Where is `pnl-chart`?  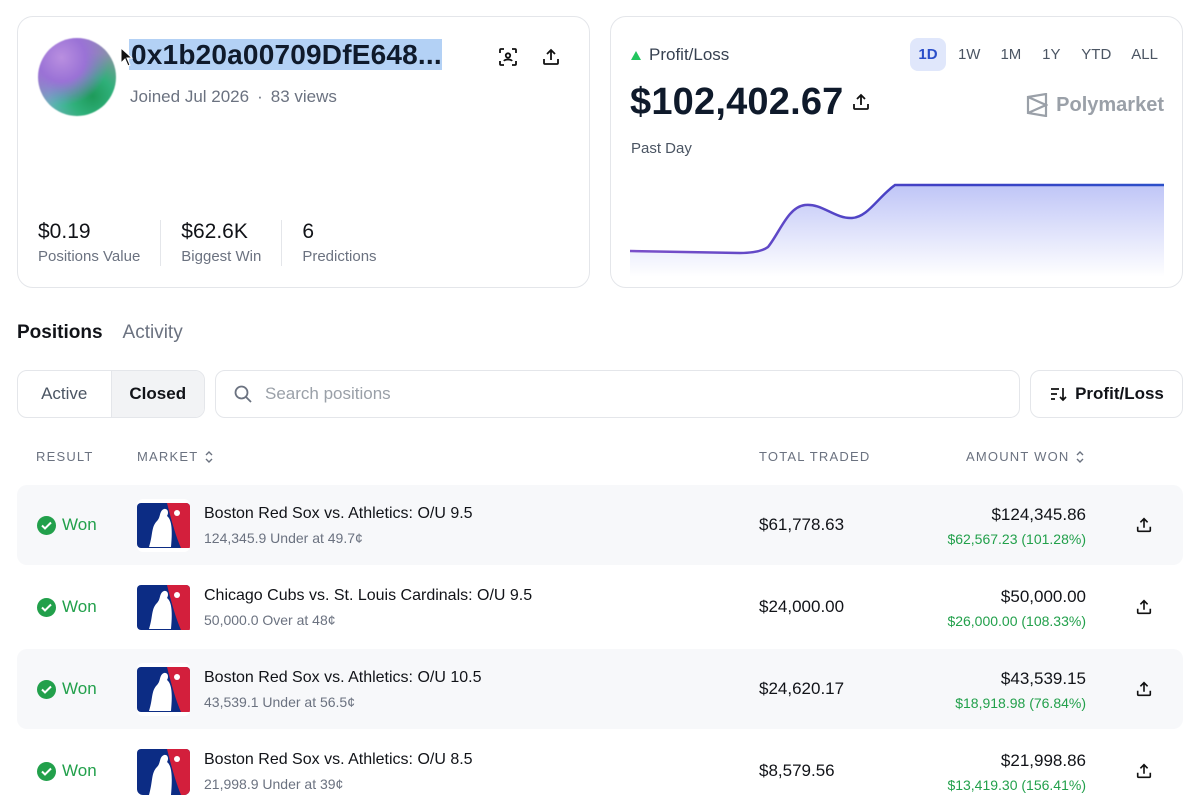 pnl-chart is located at coordinates (897, 230).